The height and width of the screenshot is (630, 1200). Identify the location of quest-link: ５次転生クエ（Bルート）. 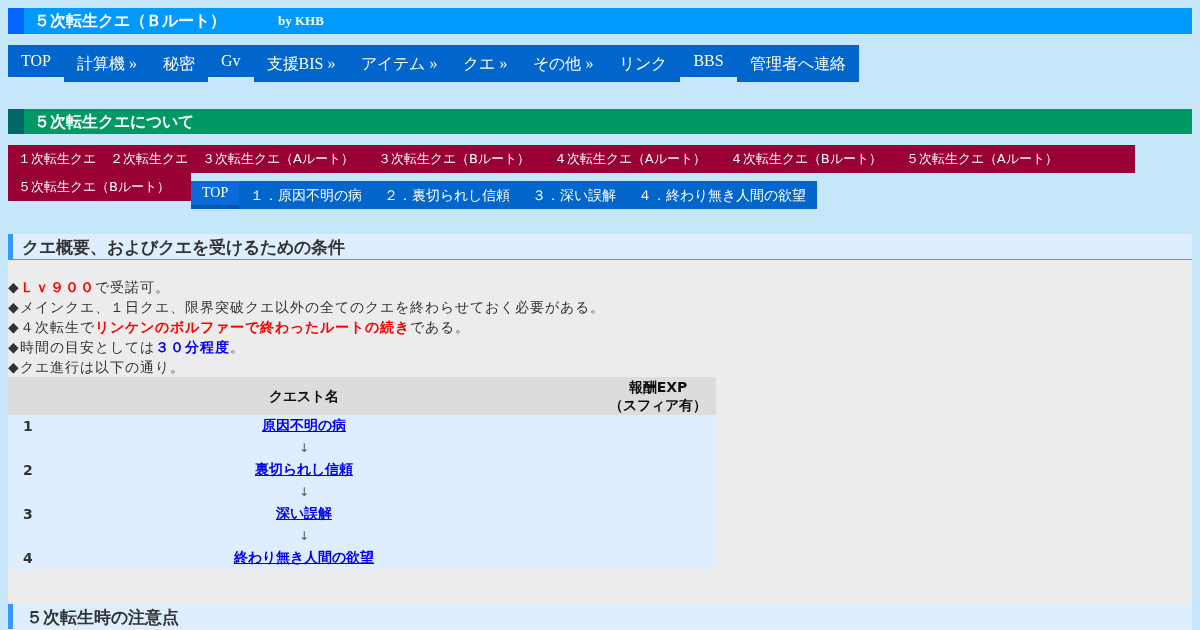
(94, 187).